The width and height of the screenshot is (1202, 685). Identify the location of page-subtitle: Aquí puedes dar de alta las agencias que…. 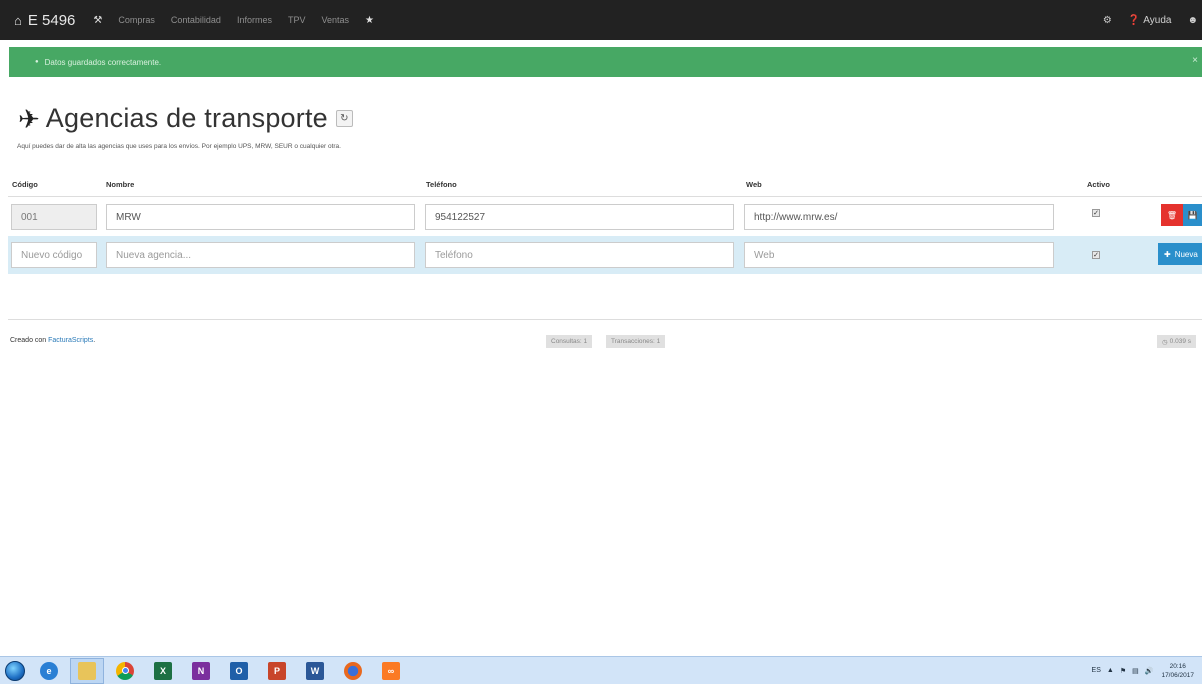
(179, 146).